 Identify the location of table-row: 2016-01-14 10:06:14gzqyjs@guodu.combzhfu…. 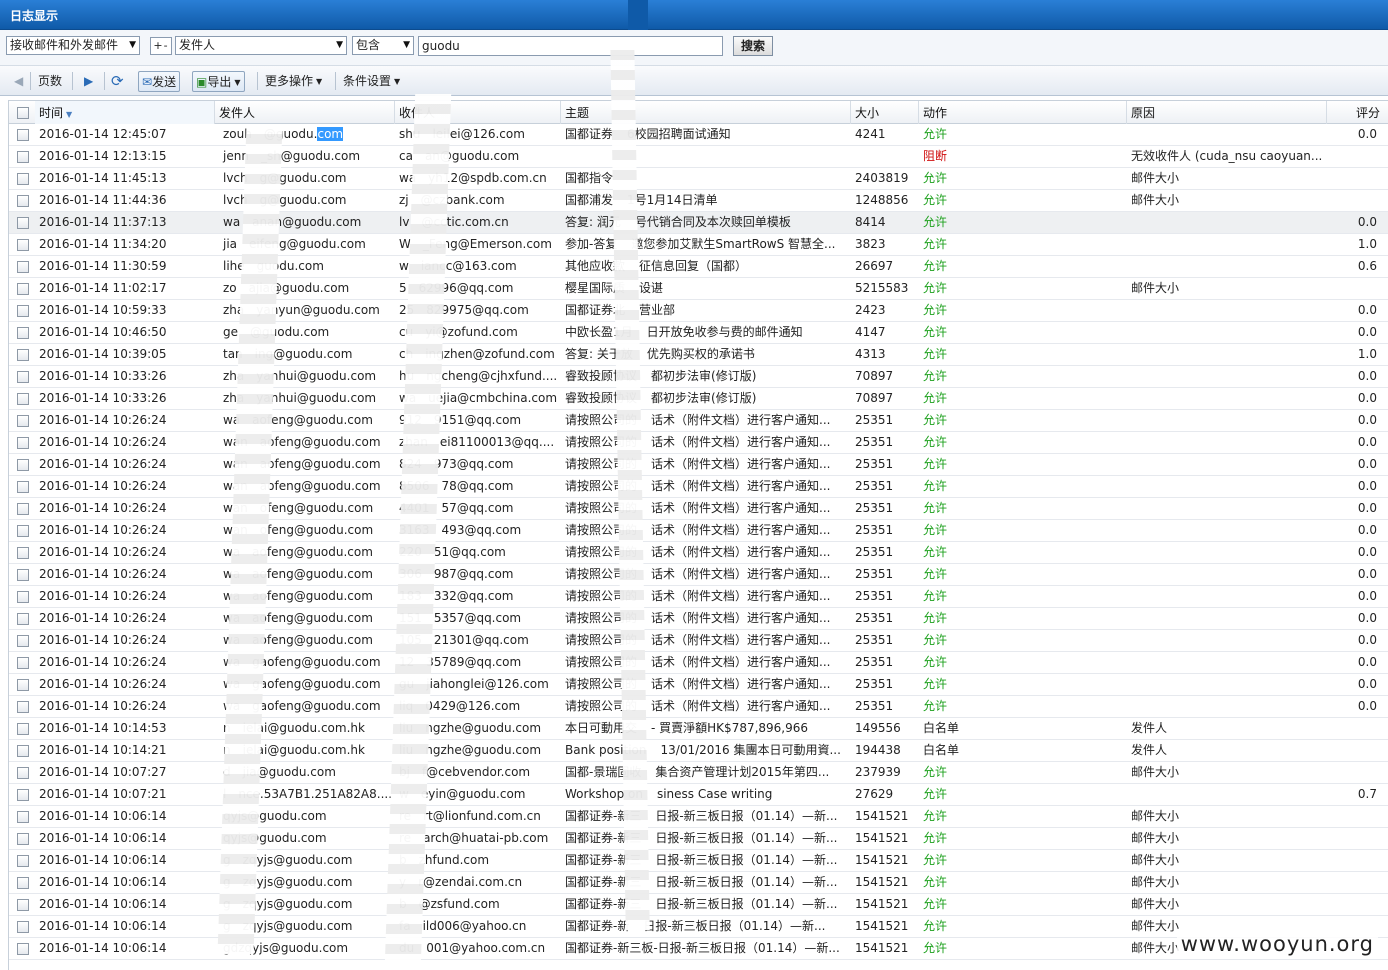
(698, 861).